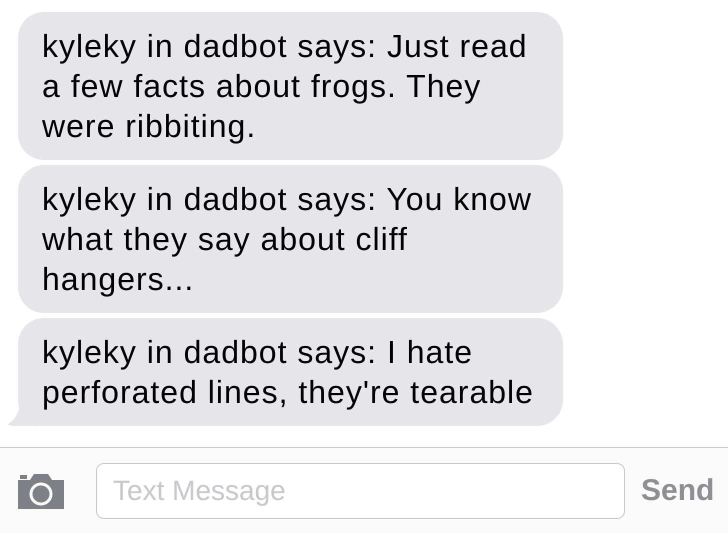  Describe the element at coordinates (41, 491) in the screenshot. I see `camera-icon` at that location.